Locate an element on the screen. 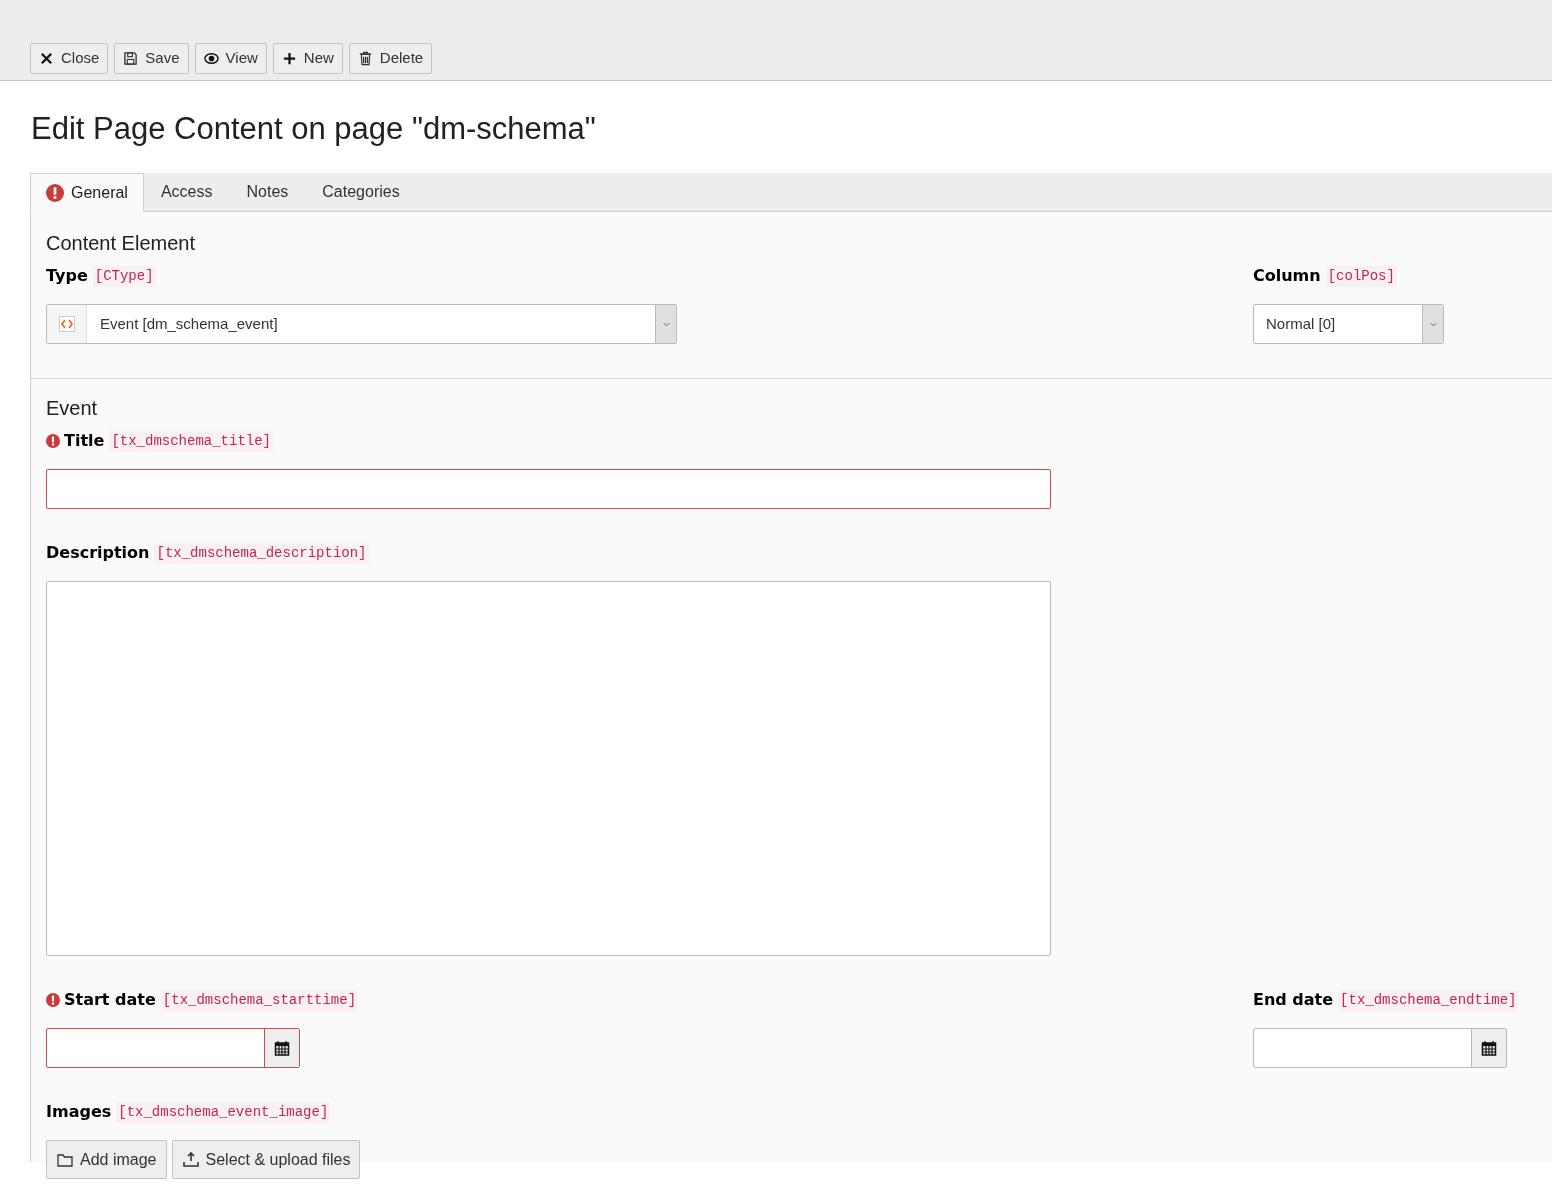 The height and width of the screenshot is (1190, 1552). tab: Categories is located at coordinates (361, 192).